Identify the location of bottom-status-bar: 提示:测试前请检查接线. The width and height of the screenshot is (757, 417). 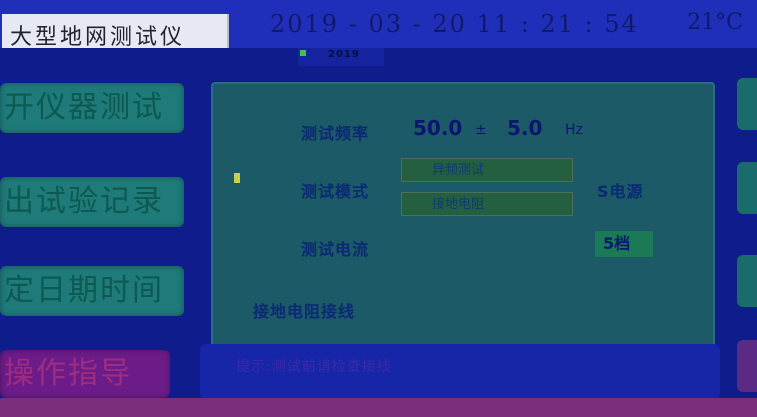
(460, 372).